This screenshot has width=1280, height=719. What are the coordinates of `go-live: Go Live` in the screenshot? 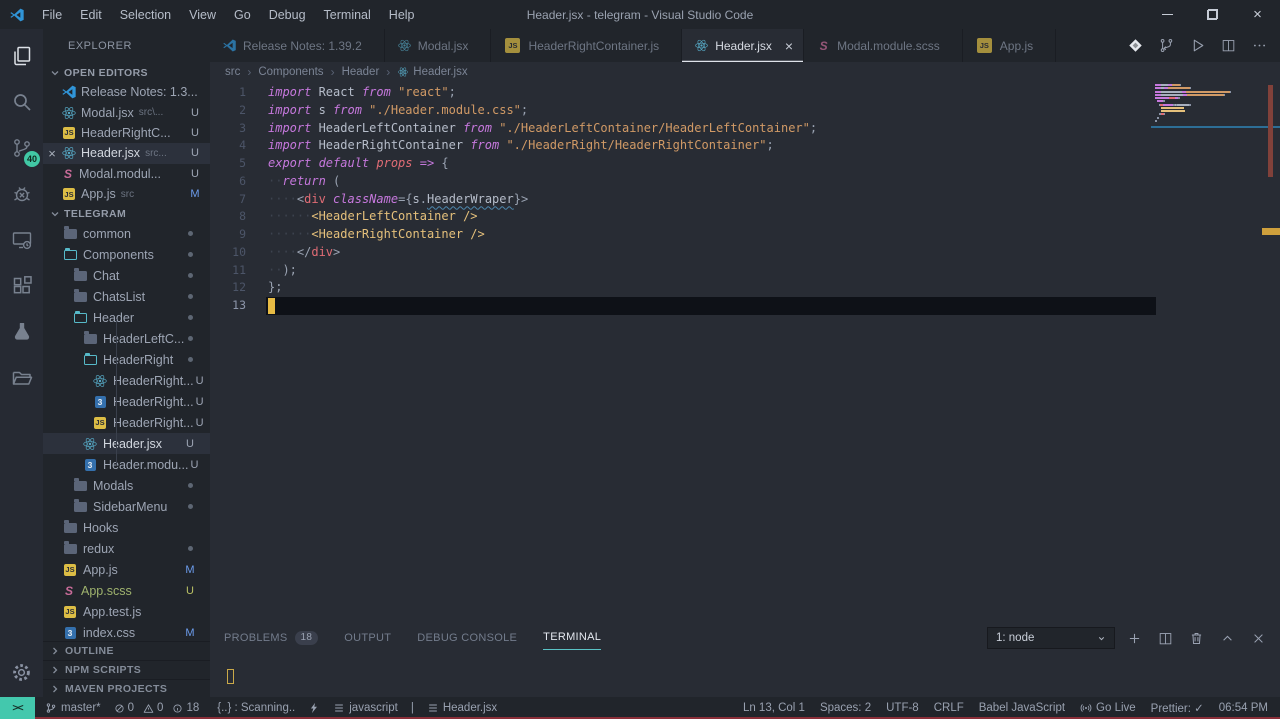 It's located at (1108, 708).